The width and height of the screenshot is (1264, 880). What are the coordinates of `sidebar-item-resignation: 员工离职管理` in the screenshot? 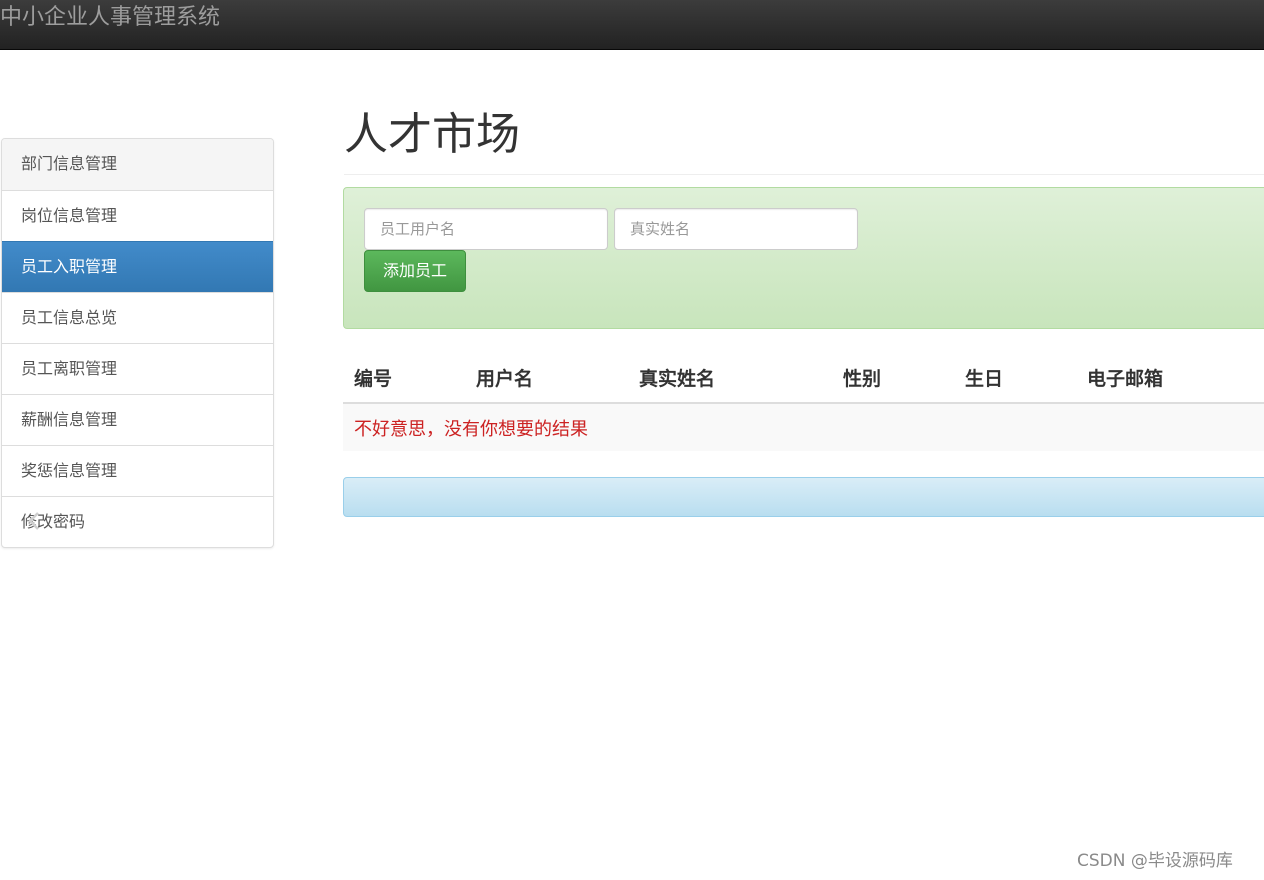 It's located at (137, 368).